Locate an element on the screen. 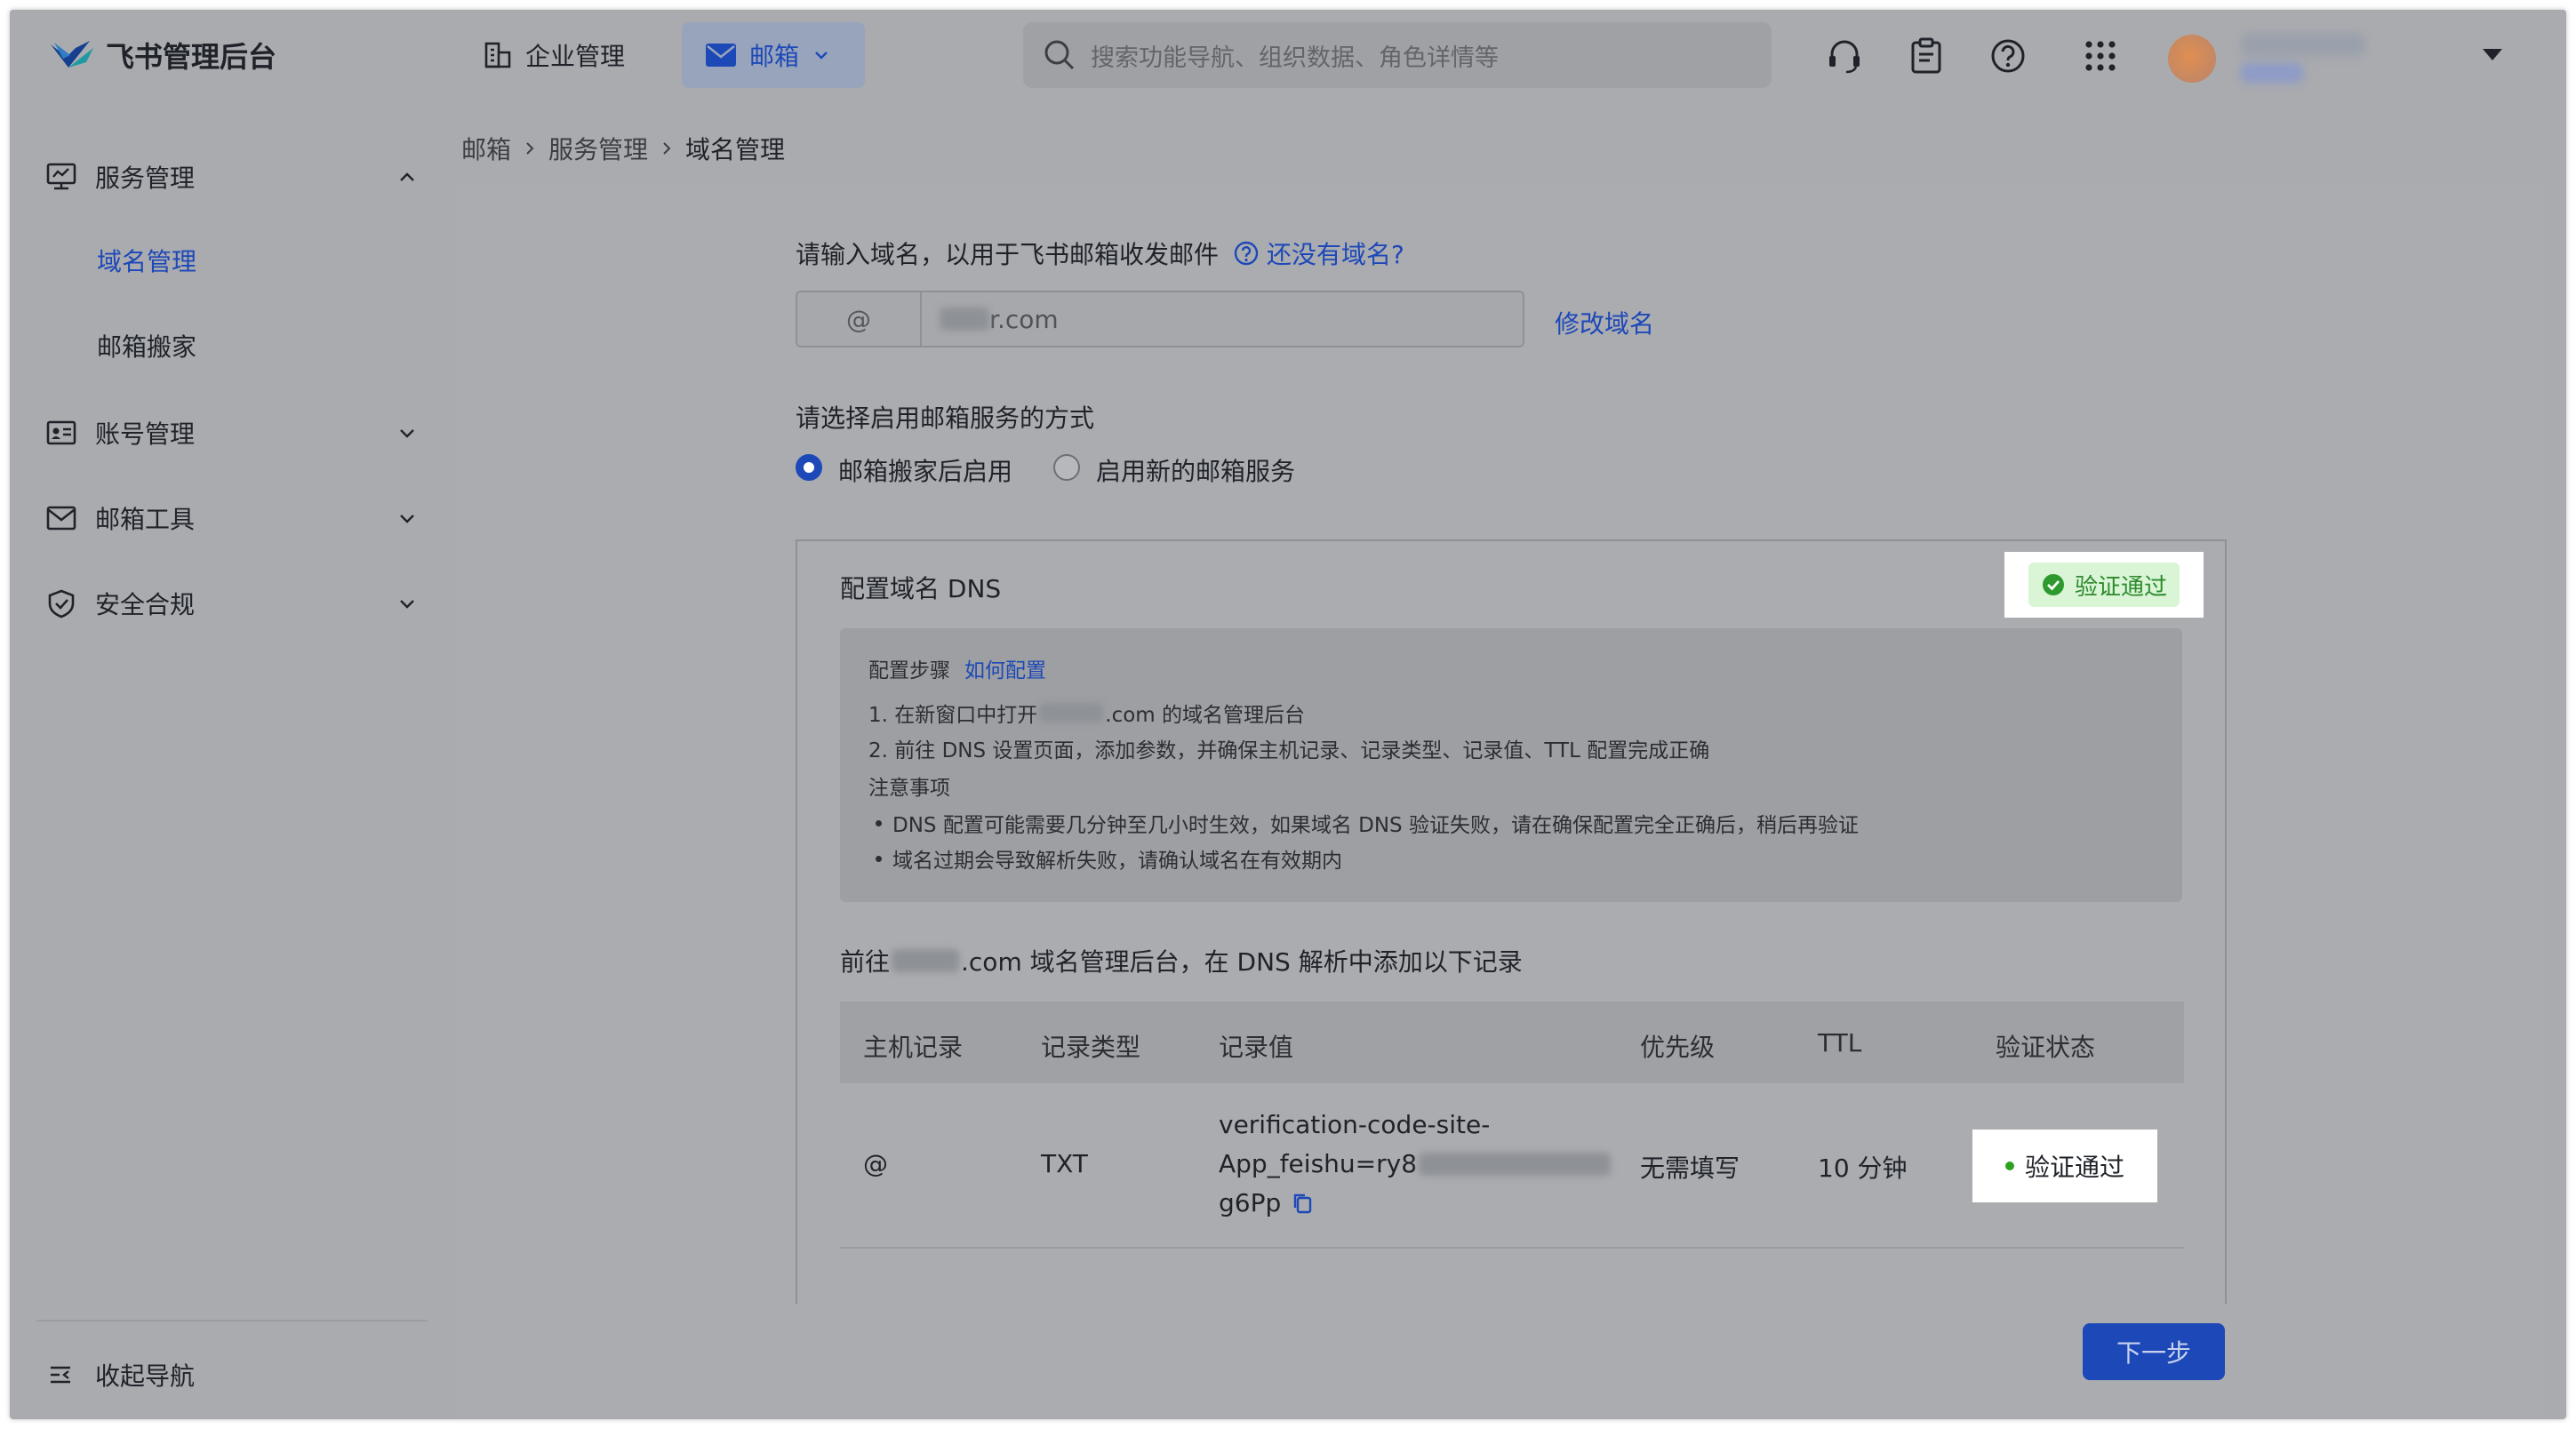  chevron-right-icon is located at coordinates (667, 149).